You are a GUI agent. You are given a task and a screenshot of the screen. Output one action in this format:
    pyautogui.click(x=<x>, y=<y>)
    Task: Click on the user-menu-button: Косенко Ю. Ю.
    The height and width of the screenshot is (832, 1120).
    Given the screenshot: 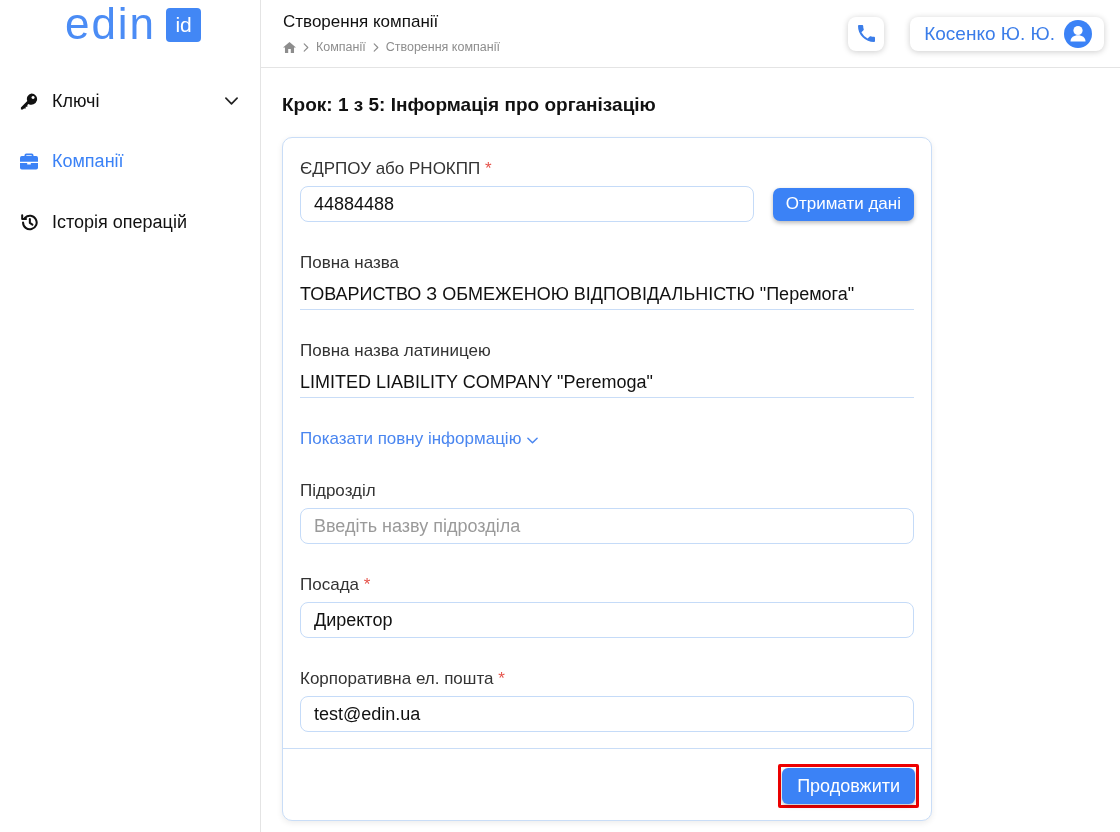 What is the action you would take?
    pyautogui.click(x=1007, y=33)
    